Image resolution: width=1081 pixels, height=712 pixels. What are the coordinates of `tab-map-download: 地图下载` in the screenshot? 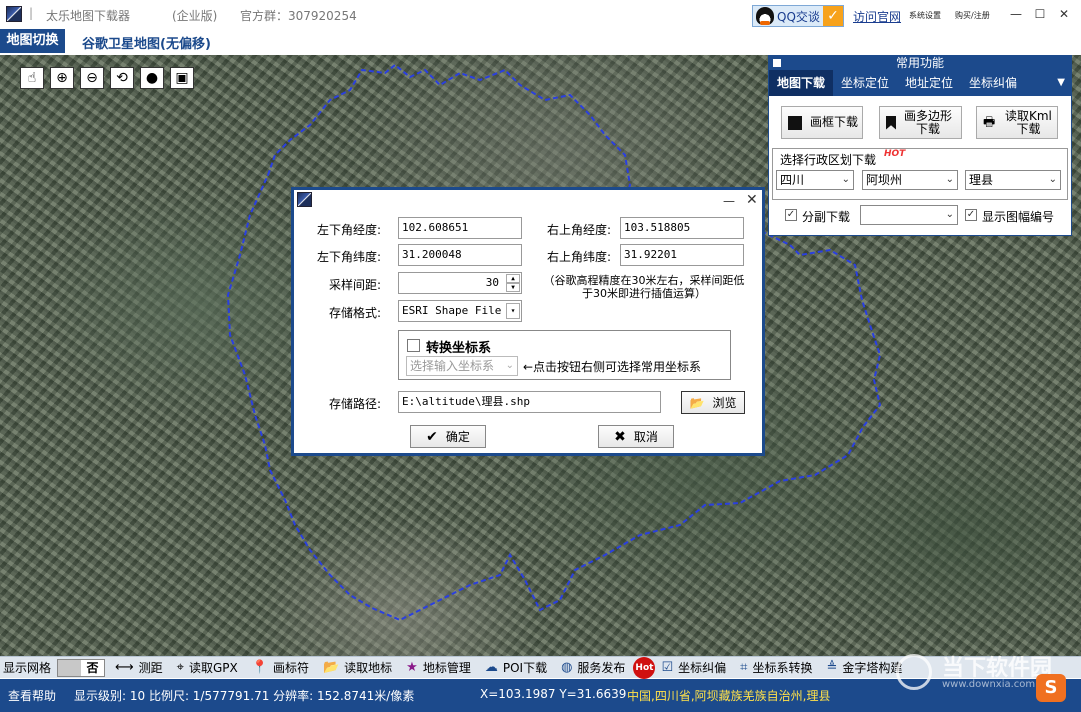 It's located at (801, 83).